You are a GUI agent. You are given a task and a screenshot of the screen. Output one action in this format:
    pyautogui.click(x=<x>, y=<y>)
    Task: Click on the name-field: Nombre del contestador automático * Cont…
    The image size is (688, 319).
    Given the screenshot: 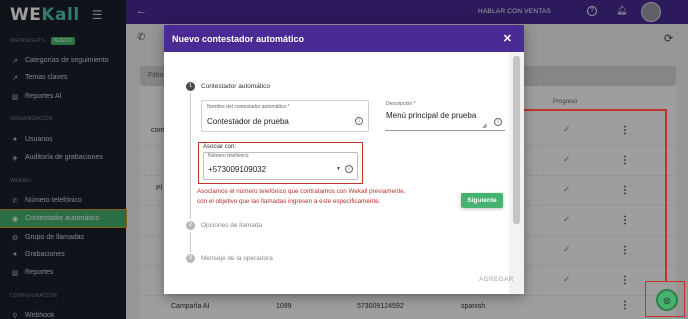 What is the action you would take?
    pyautogui.click(x=285, y=116)
    